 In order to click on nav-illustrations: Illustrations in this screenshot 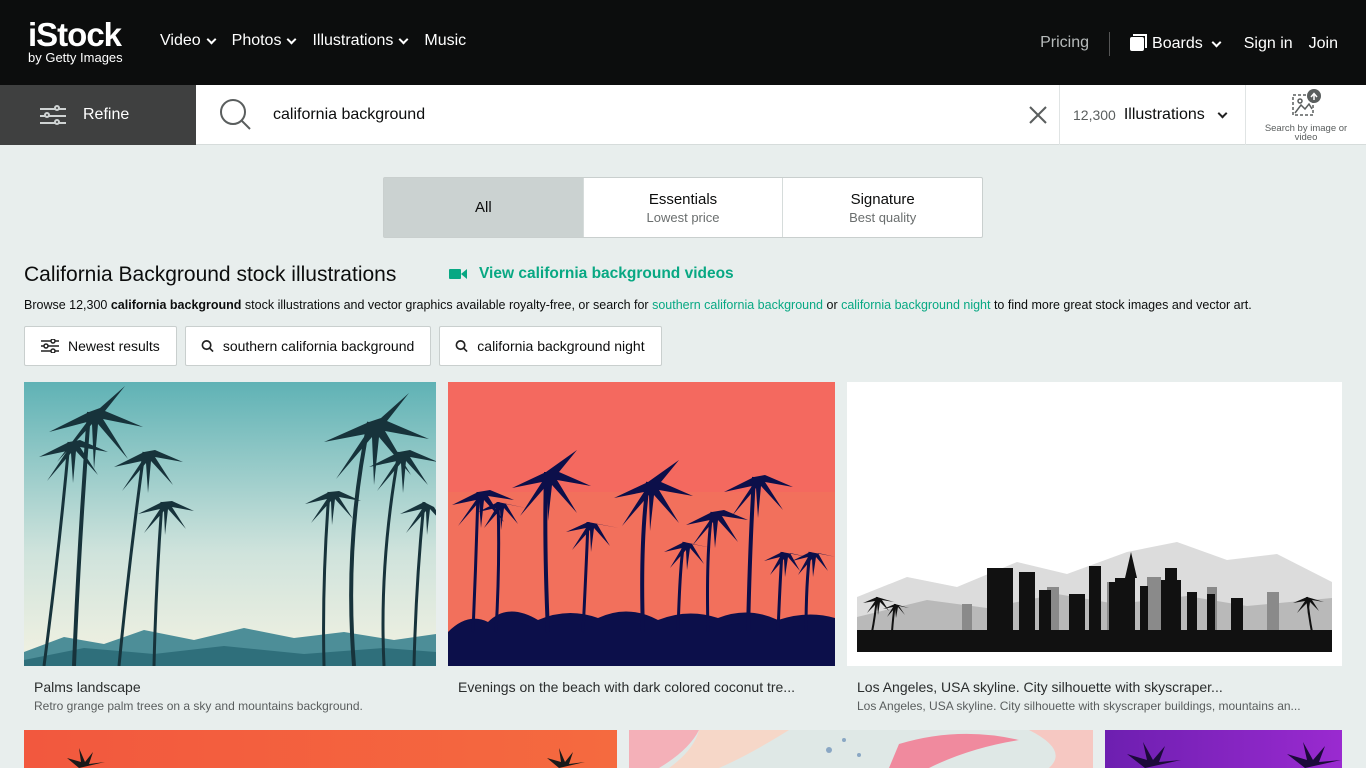, I will do `click(360, 41)`.